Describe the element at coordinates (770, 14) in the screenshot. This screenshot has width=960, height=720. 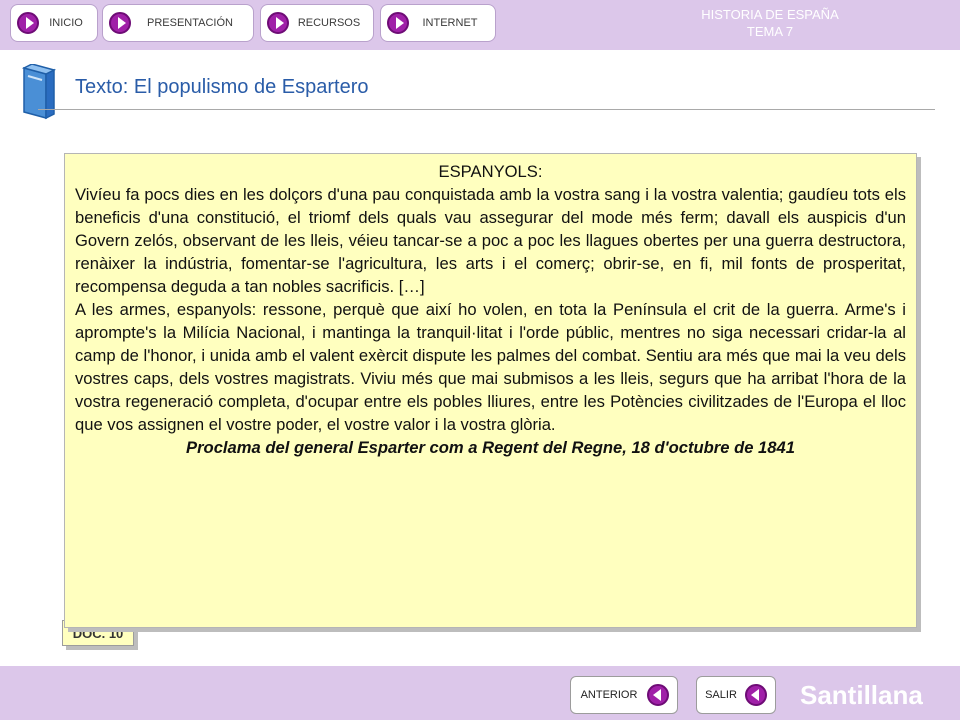
I see `course-title-line1: HISTORIA DE ESPAÑA` at that location.